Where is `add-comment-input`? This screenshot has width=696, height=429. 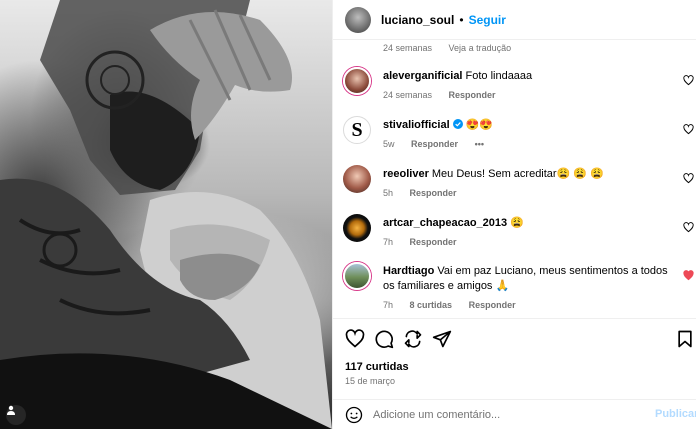
add-comment-input is located at coordinates (508, 415).